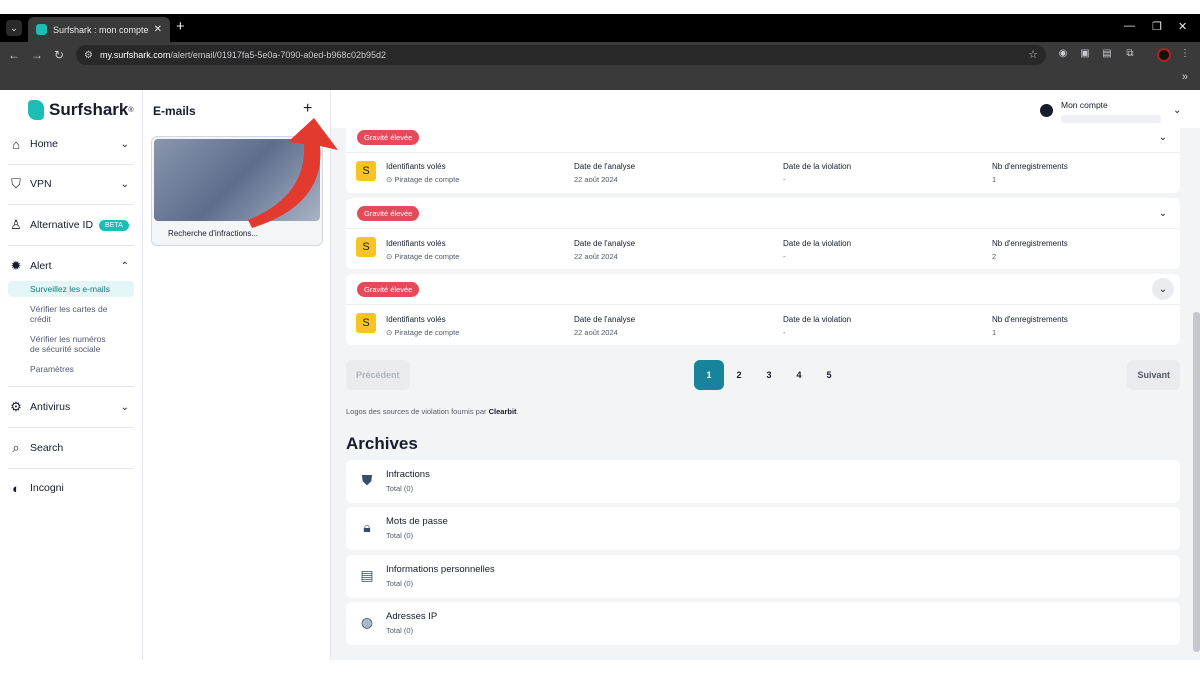 This screenshot has width=1200, height=675. What do you see at coordinates (16, 265) in the screenshot?
I see `bug-icon: ✹` at bounding box center [16, 265].